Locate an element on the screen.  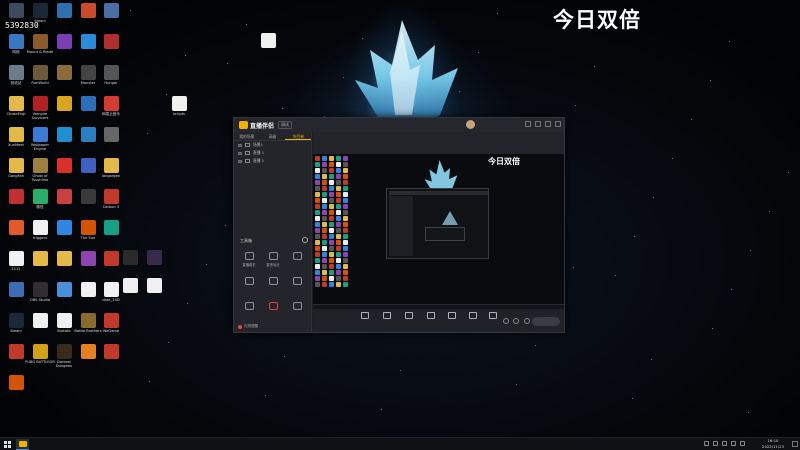
mic-icon is located at coordinates (506, 321).